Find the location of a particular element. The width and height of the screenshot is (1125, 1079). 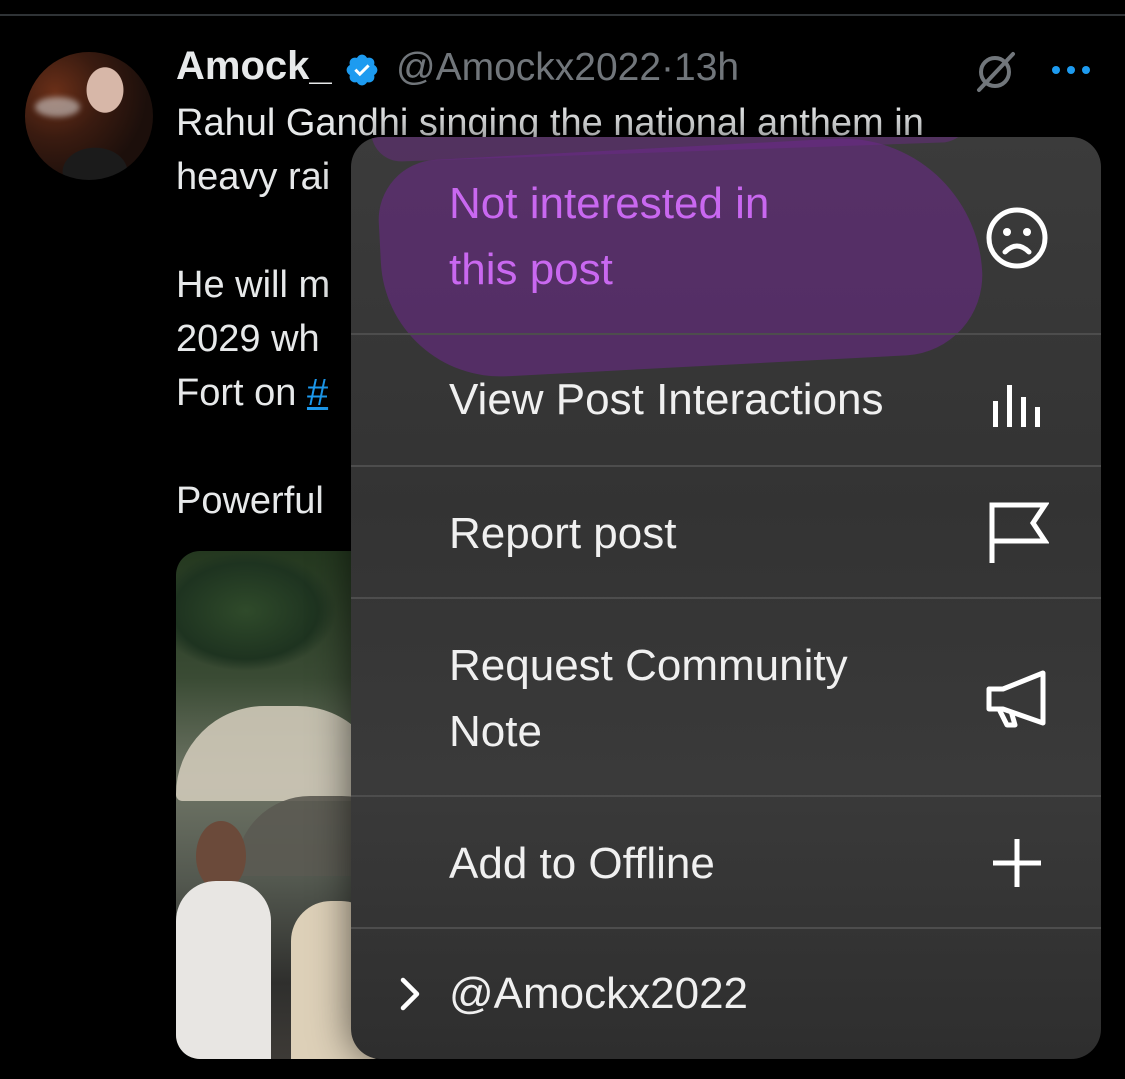

more-options-icon is located at coordinates (1071, 70).